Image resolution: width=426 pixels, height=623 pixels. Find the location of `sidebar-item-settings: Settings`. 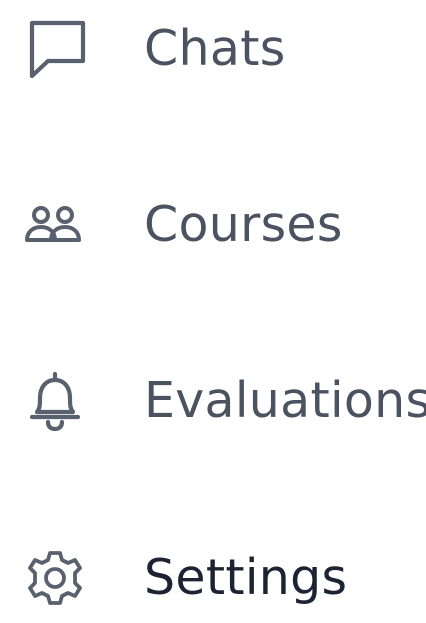

sidebar-item-settings: Settings is located at coordinates (213, 578).